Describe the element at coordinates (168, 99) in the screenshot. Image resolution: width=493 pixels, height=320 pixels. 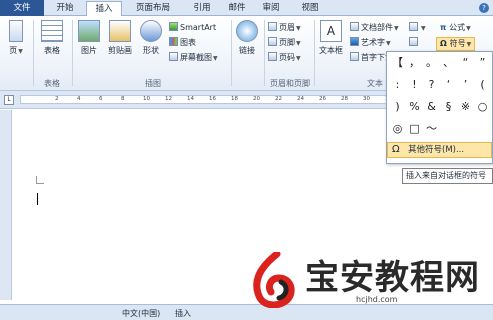
I see `ruler-number: 12` at that location.